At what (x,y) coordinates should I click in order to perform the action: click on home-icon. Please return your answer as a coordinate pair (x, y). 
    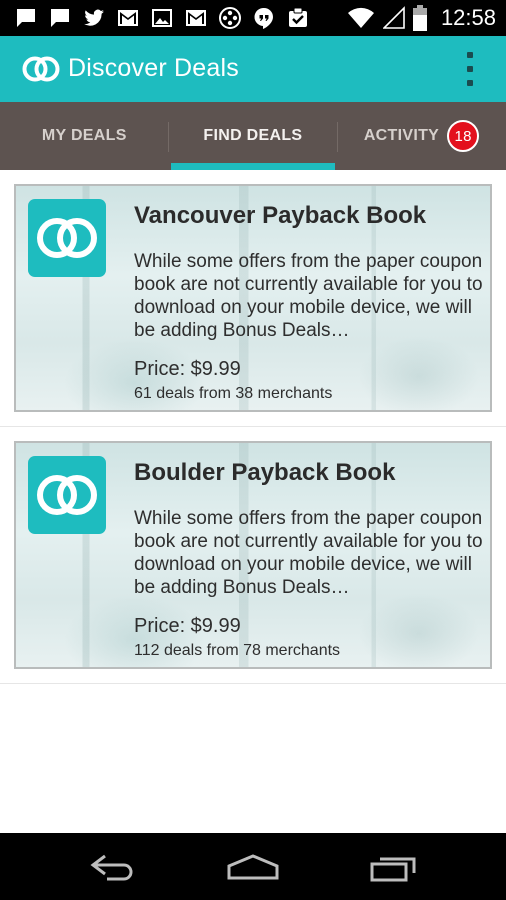
    Looking at the image, I should click on (253, 867).